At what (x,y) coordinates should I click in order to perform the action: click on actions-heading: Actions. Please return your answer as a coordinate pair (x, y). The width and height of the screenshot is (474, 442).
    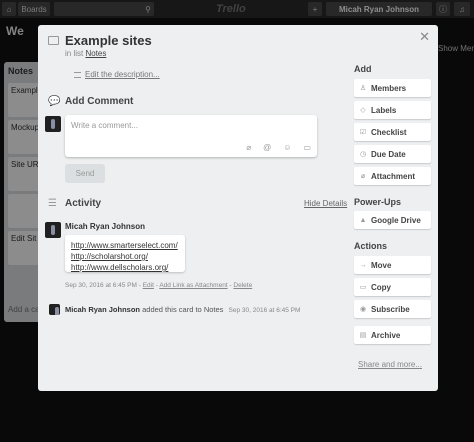
    Looking at the image, I should click on (371, 246).